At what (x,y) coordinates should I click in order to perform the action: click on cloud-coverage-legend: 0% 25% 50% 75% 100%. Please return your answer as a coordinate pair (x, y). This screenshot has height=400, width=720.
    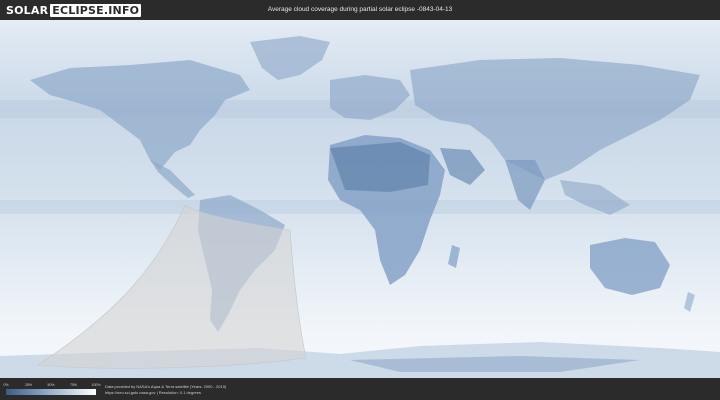
    Looking at the image, I should click on (51, 390).